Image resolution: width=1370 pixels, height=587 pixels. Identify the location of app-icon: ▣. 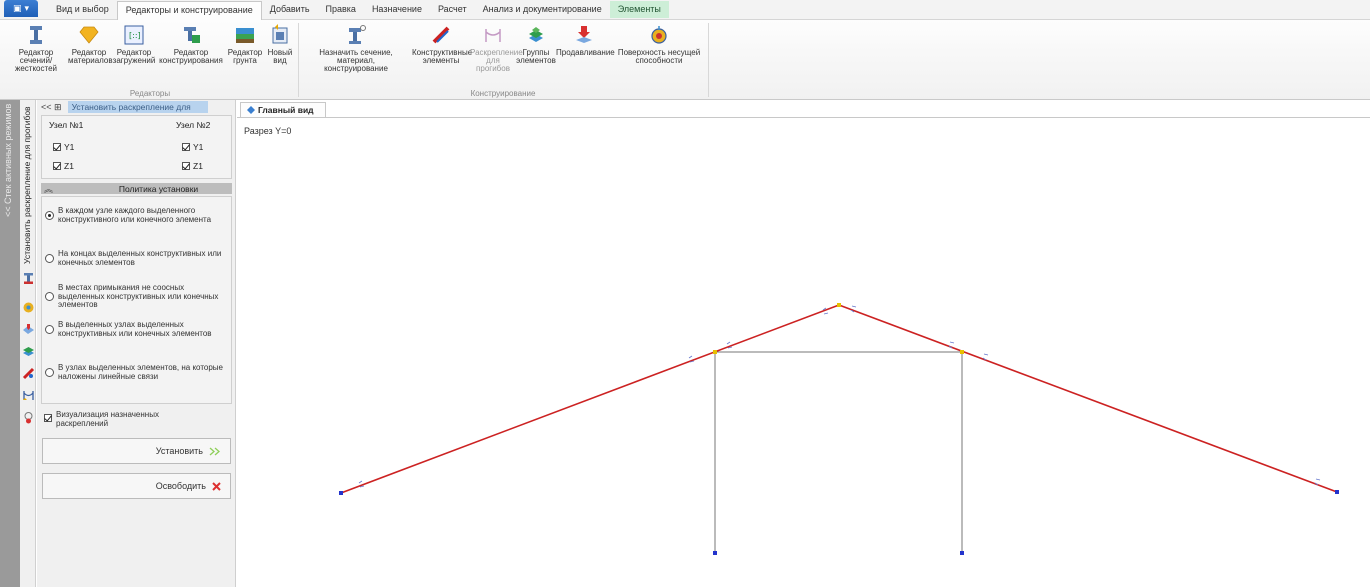
(17, 8).